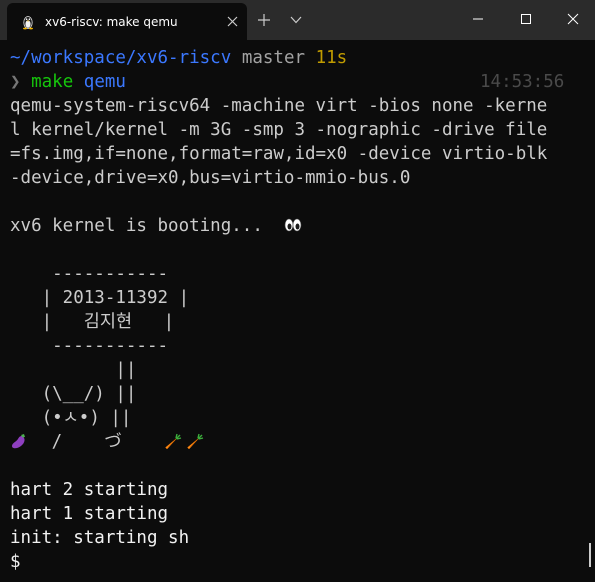  Describe the element at coordinates (73, 394) in the screenshot. I see `bunny-art-line-2: (\__/) ||` at that location.